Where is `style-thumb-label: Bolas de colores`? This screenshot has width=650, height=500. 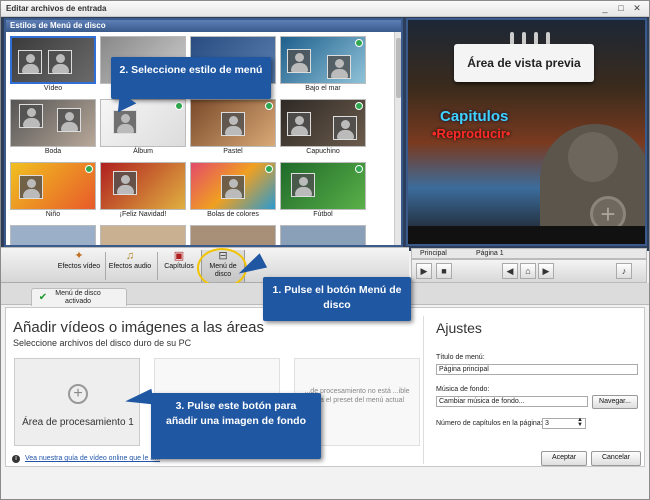
style-thumb-label: Bolas de colores is located at coordinates (233, 214).